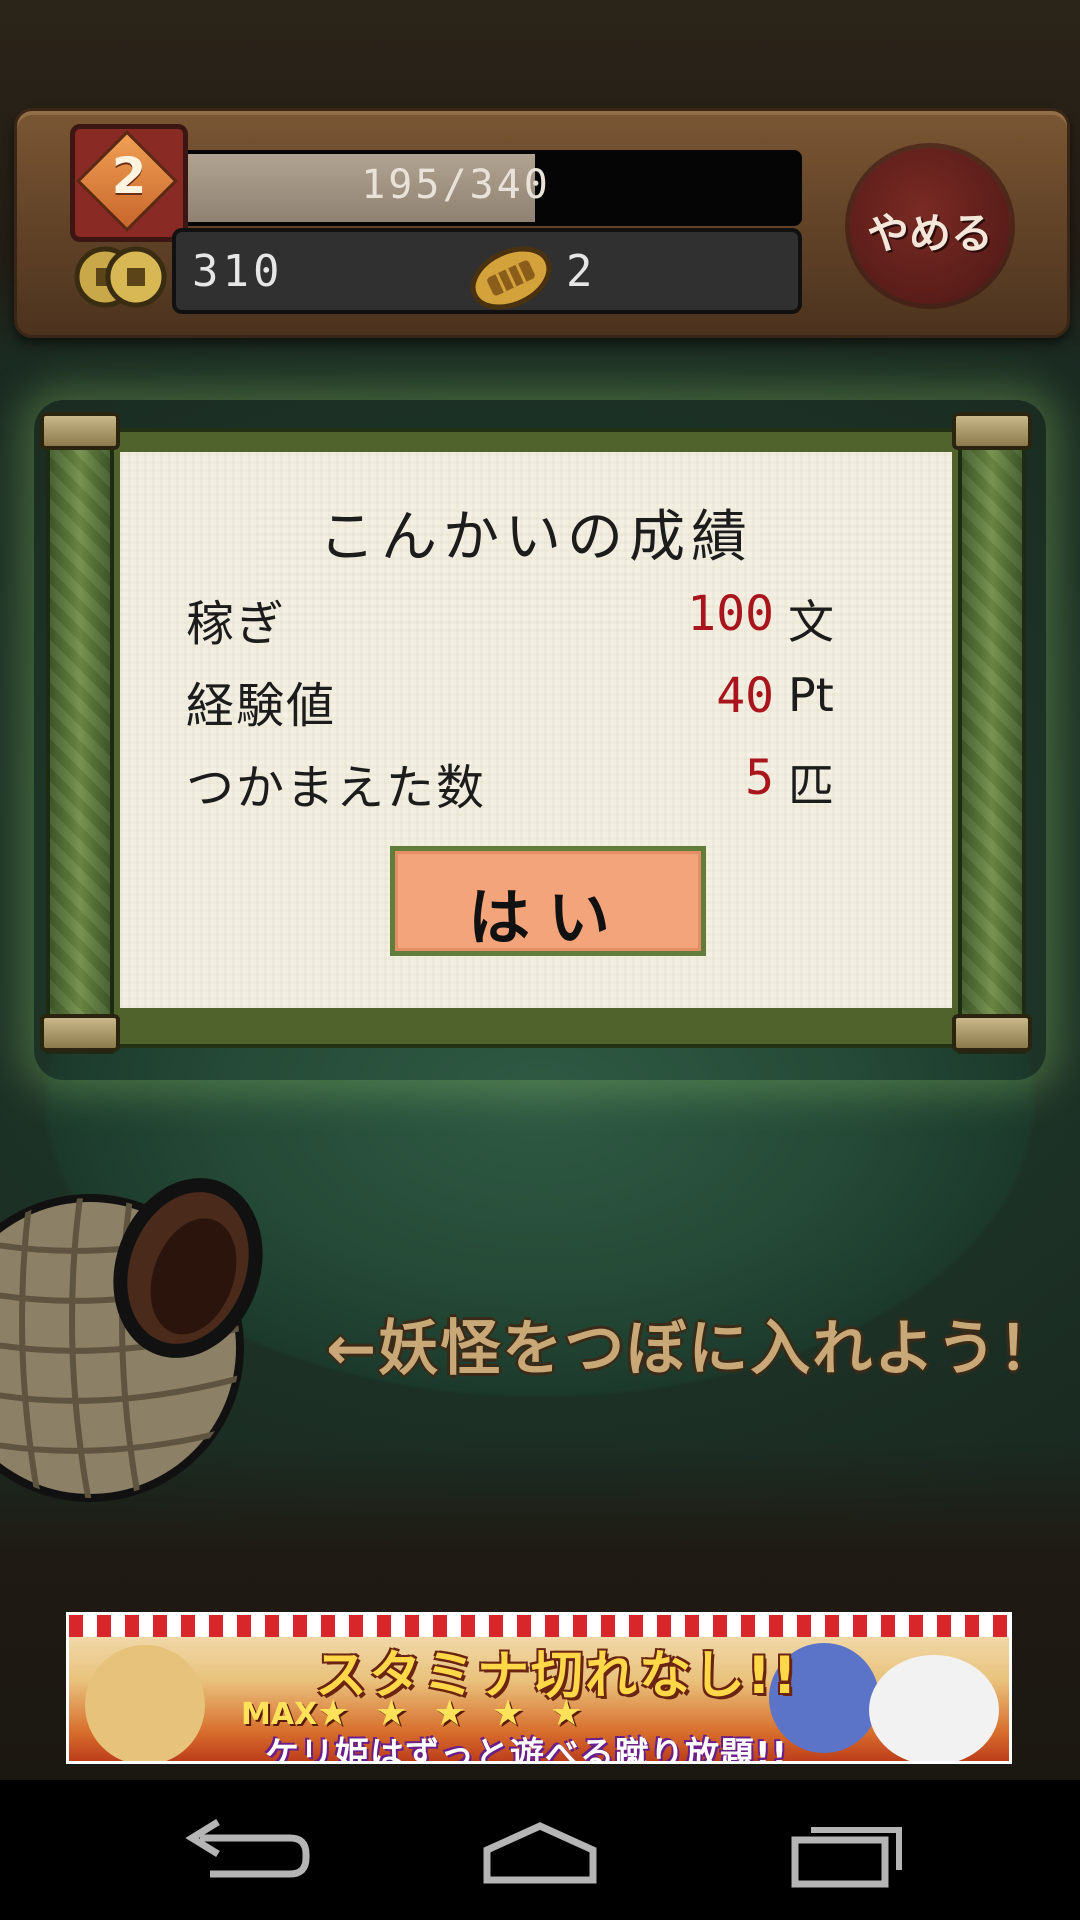 This screenshot has width=1080, height=1920. Describe the element at coordinates (579, 271) in the screenshot. I see `koban-value: 2` at that location.